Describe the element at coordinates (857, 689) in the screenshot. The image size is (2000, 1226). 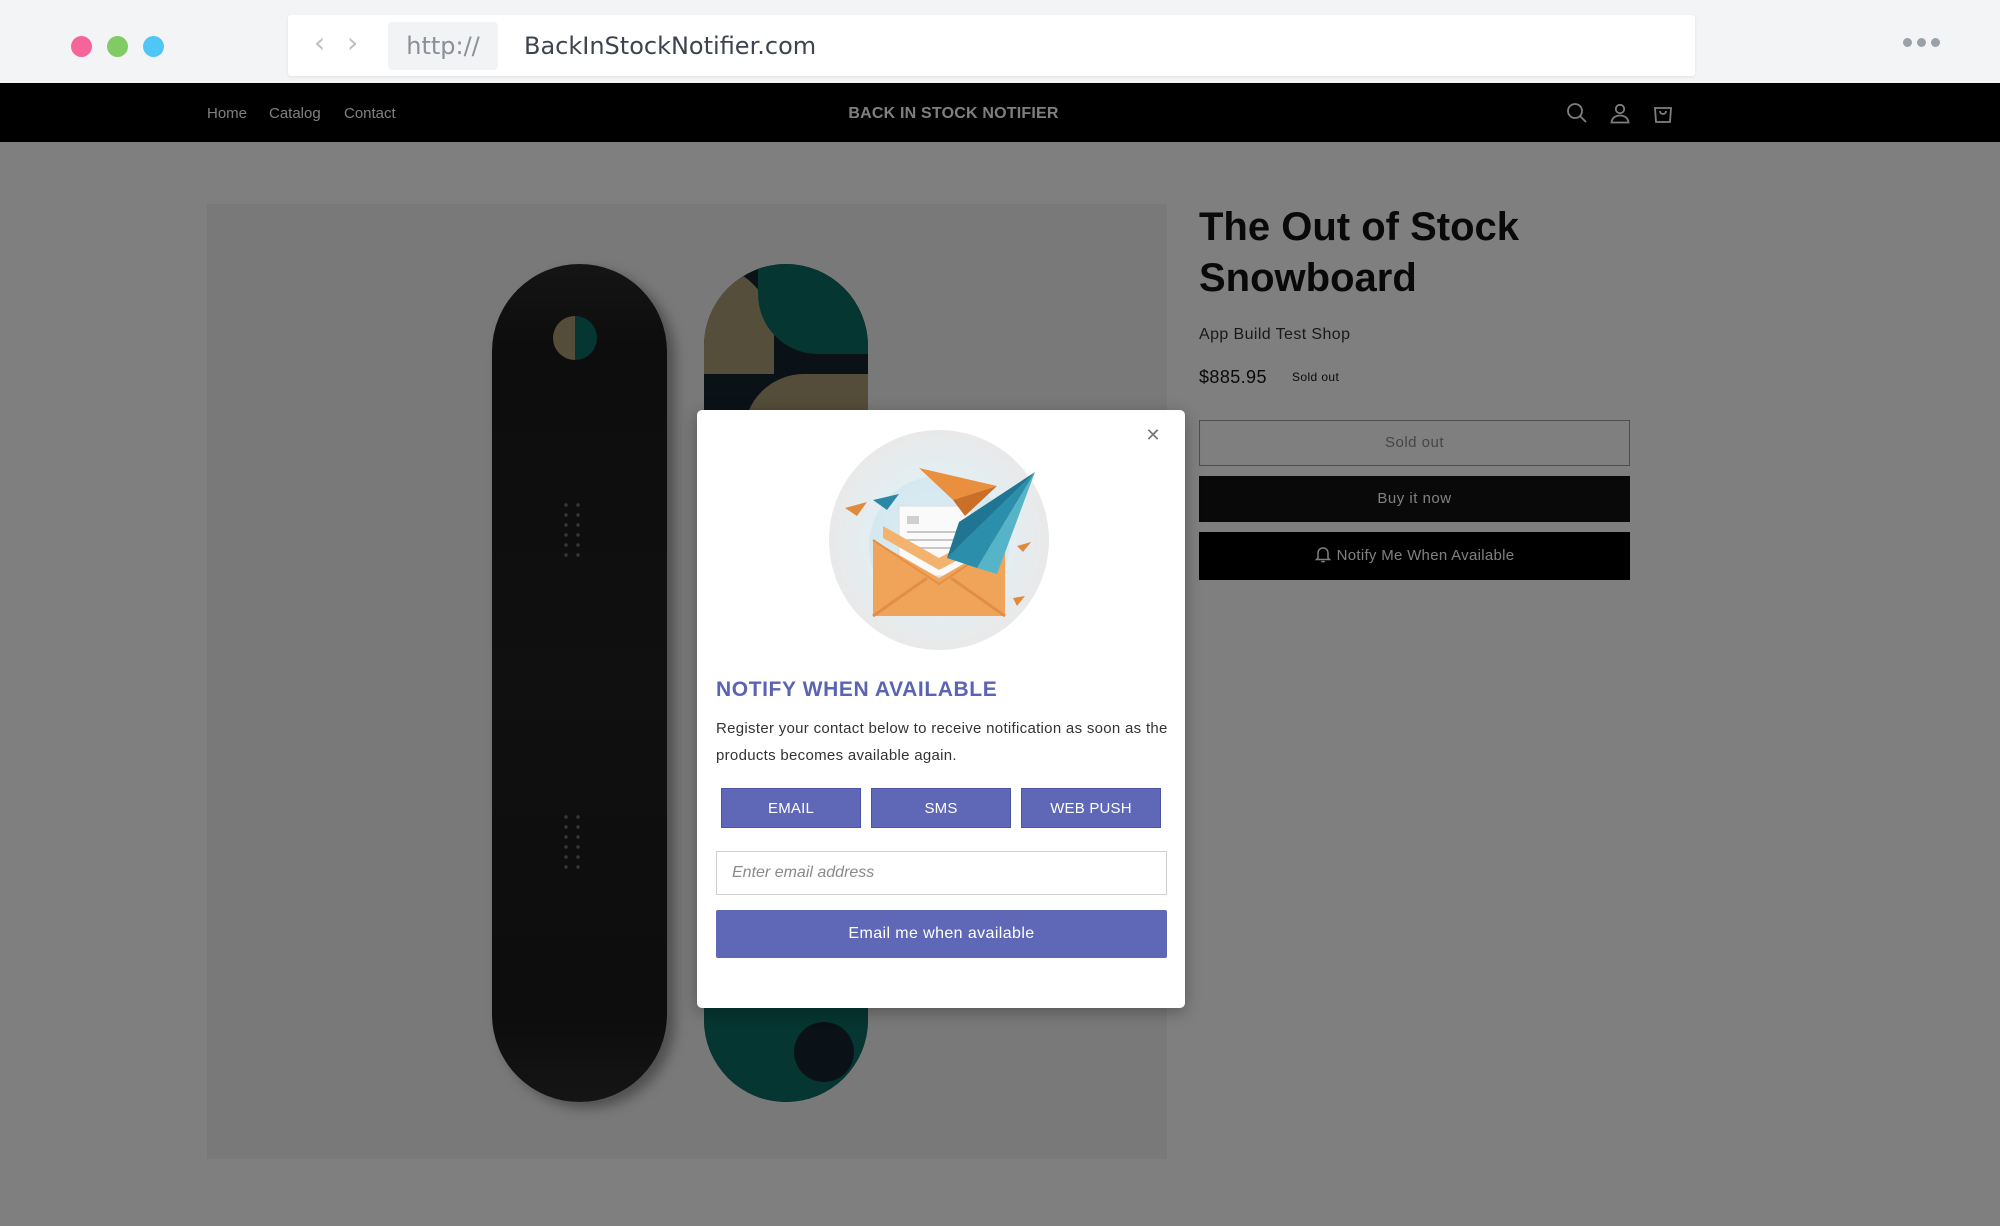
I see `modal-title: NOTIFY WHEN AVAILABLE` at that location.